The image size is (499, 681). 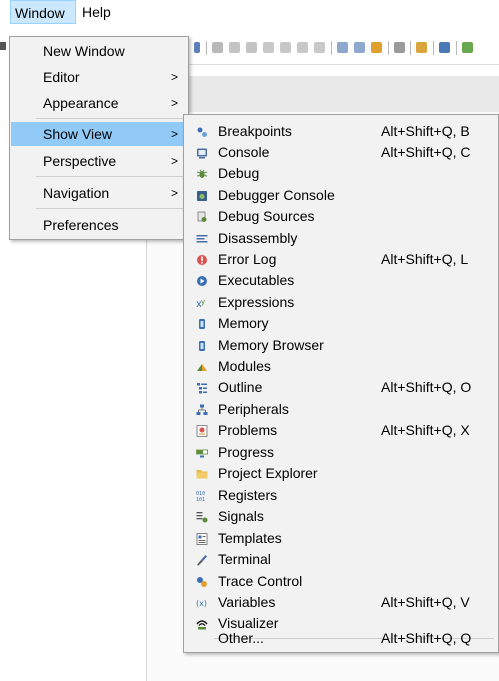 What do you see at coordinates (426, 638) in the screenshot?
I see `menu-item-shortcut: Alt+Shift+Q, Q` at bounding box center [426, 638].